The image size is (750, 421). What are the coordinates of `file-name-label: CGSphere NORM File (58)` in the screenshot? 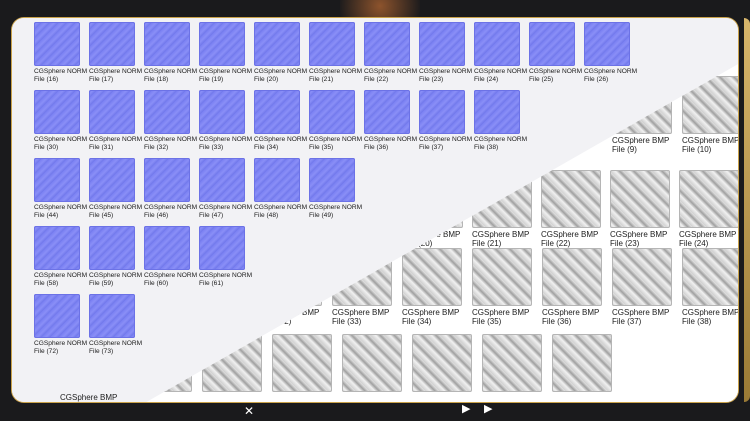 It's located at (61, 279).